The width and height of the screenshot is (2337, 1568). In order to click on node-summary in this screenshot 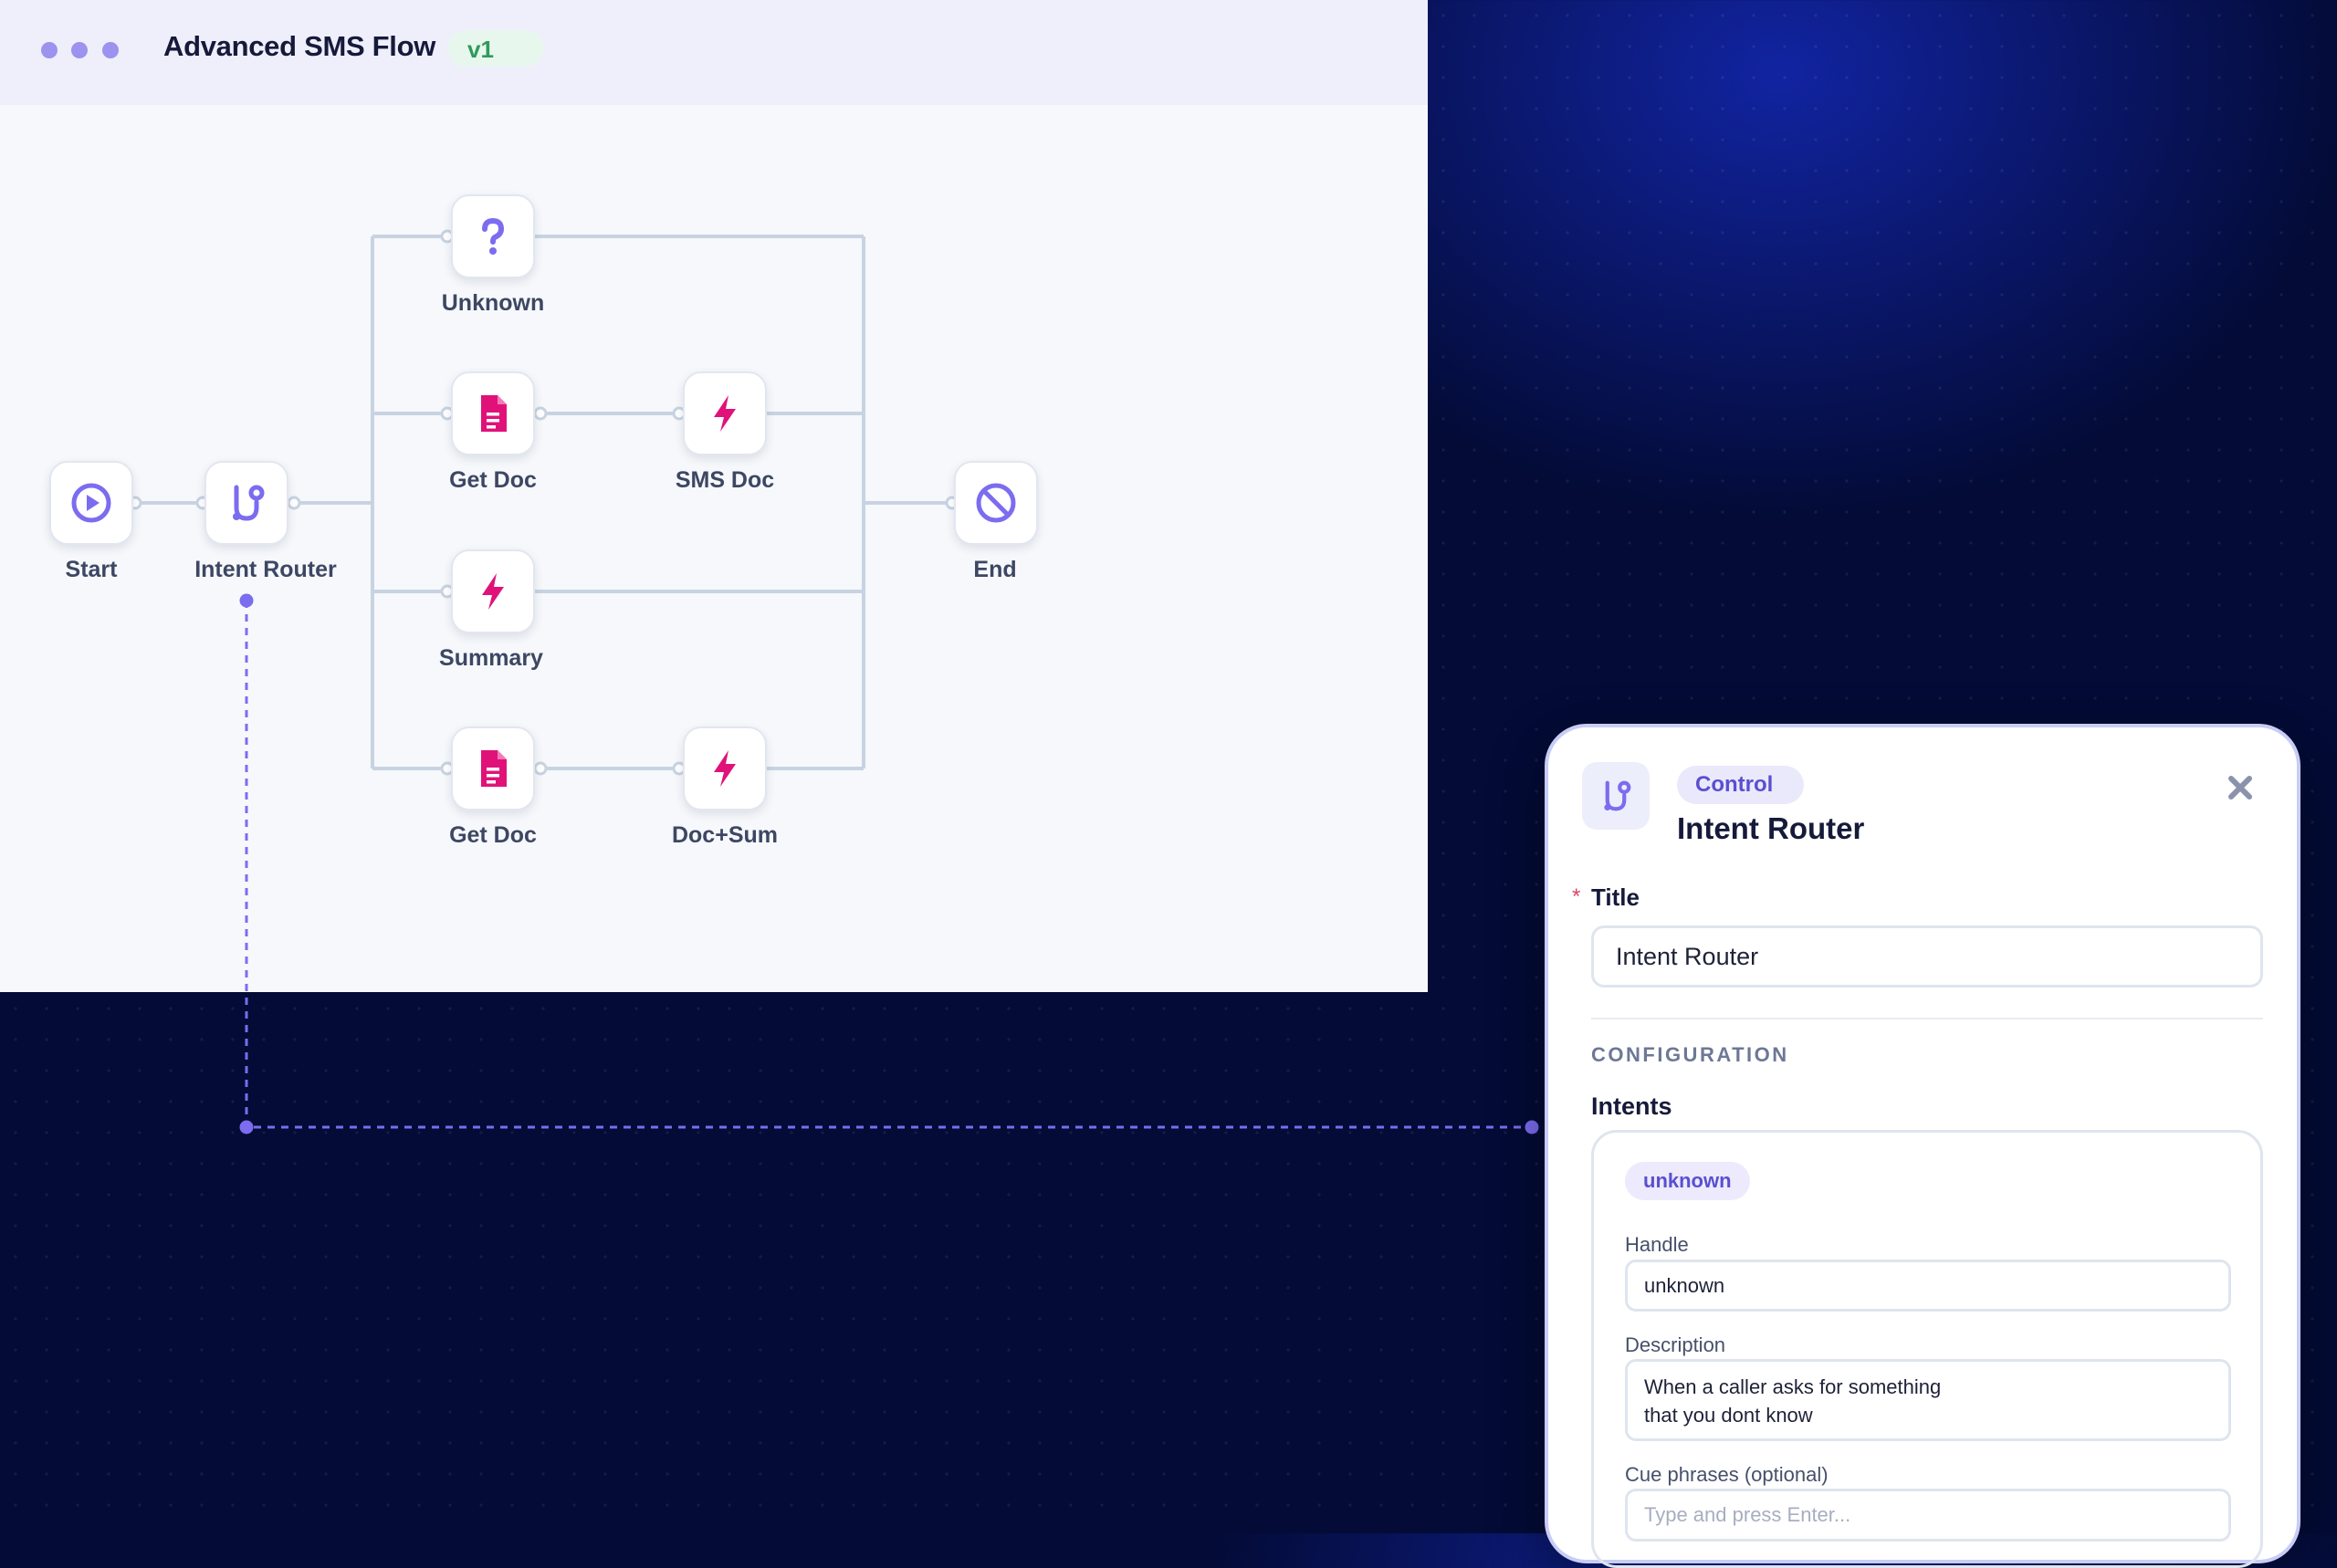, I will do `click(493, 591)`.